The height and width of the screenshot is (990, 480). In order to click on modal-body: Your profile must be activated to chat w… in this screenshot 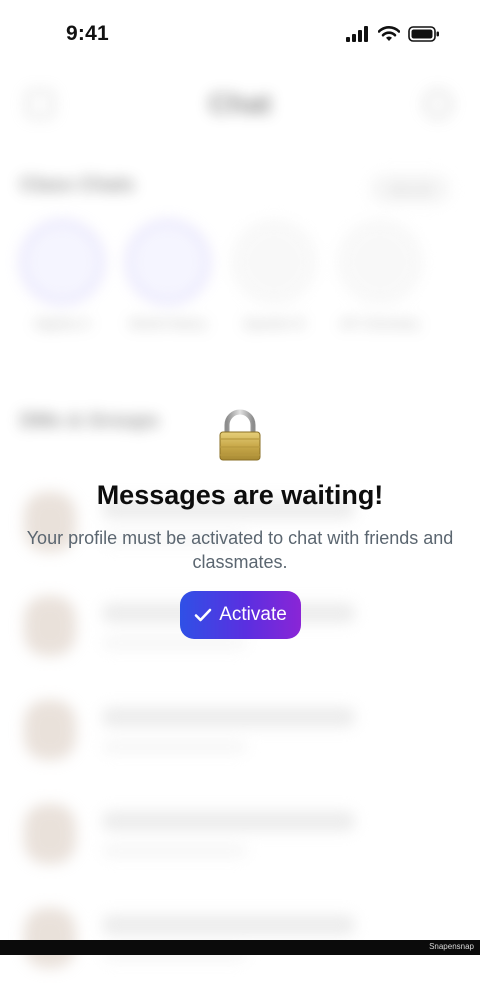, I will do `click(240, 550)`.